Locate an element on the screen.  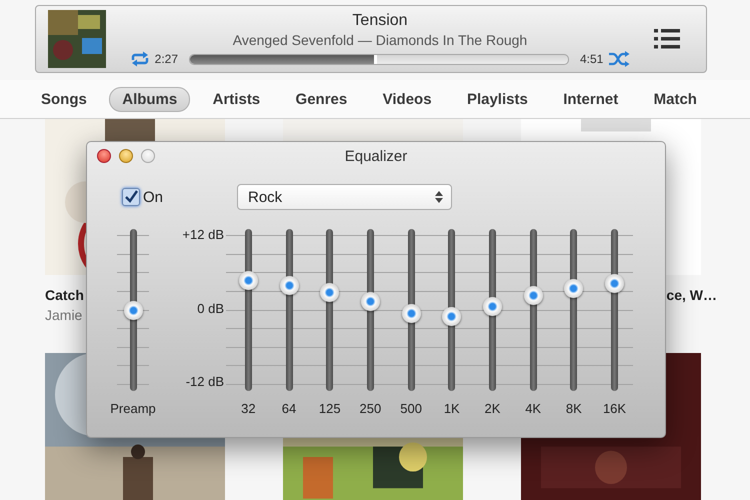
band-label: 16K is located at coordinates (614, 408).